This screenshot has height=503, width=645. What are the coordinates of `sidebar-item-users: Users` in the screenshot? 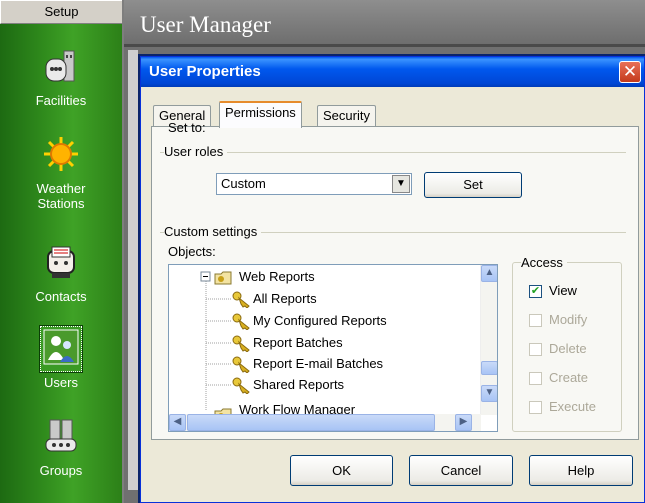 It's located at (61, 357).